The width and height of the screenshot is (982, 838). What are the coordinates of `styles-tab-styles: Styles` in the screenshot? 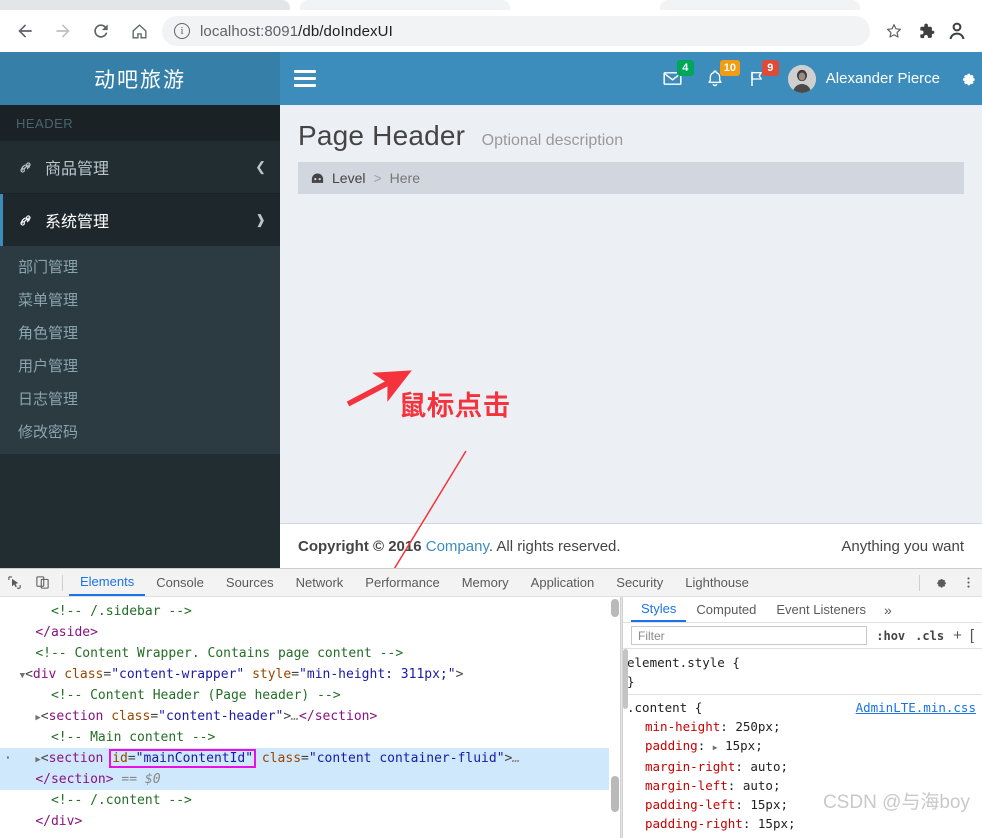 It's located at (659, 609).